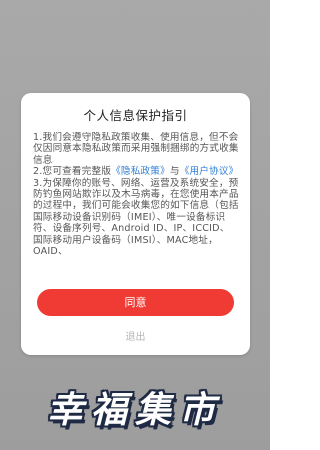  Describe the element at coordinates (140, 171) in the screenshot. I see `privacy-policy-link: 《隐私政策》` at that location.